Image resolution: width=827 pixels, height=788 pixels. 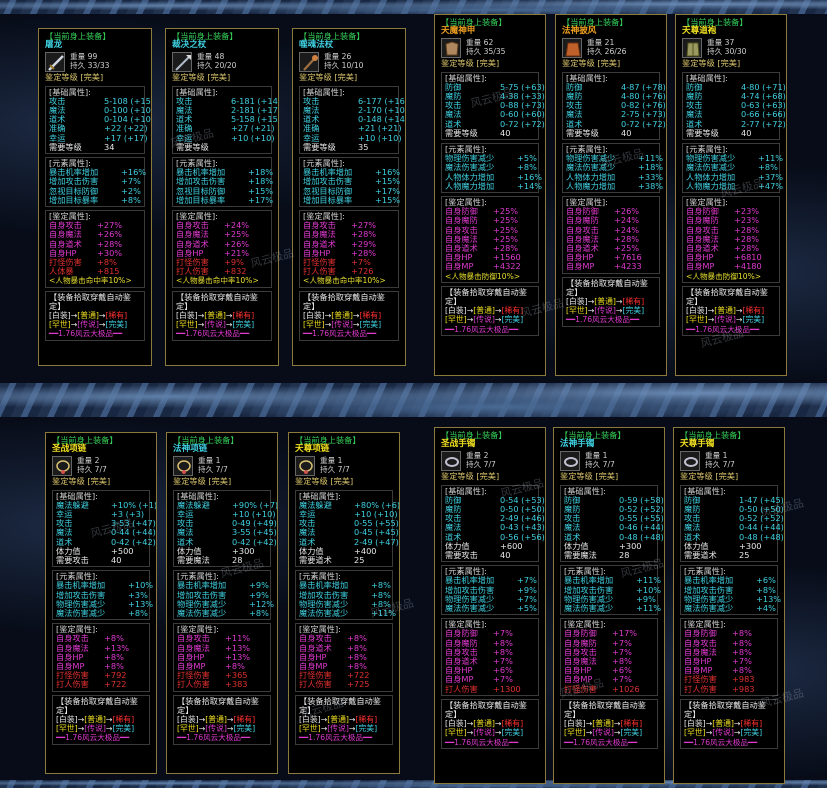 What do you see at coordinates (115, 684) in the screenshot?
I see `stat-value: +722` at bounding box center [115, 684].